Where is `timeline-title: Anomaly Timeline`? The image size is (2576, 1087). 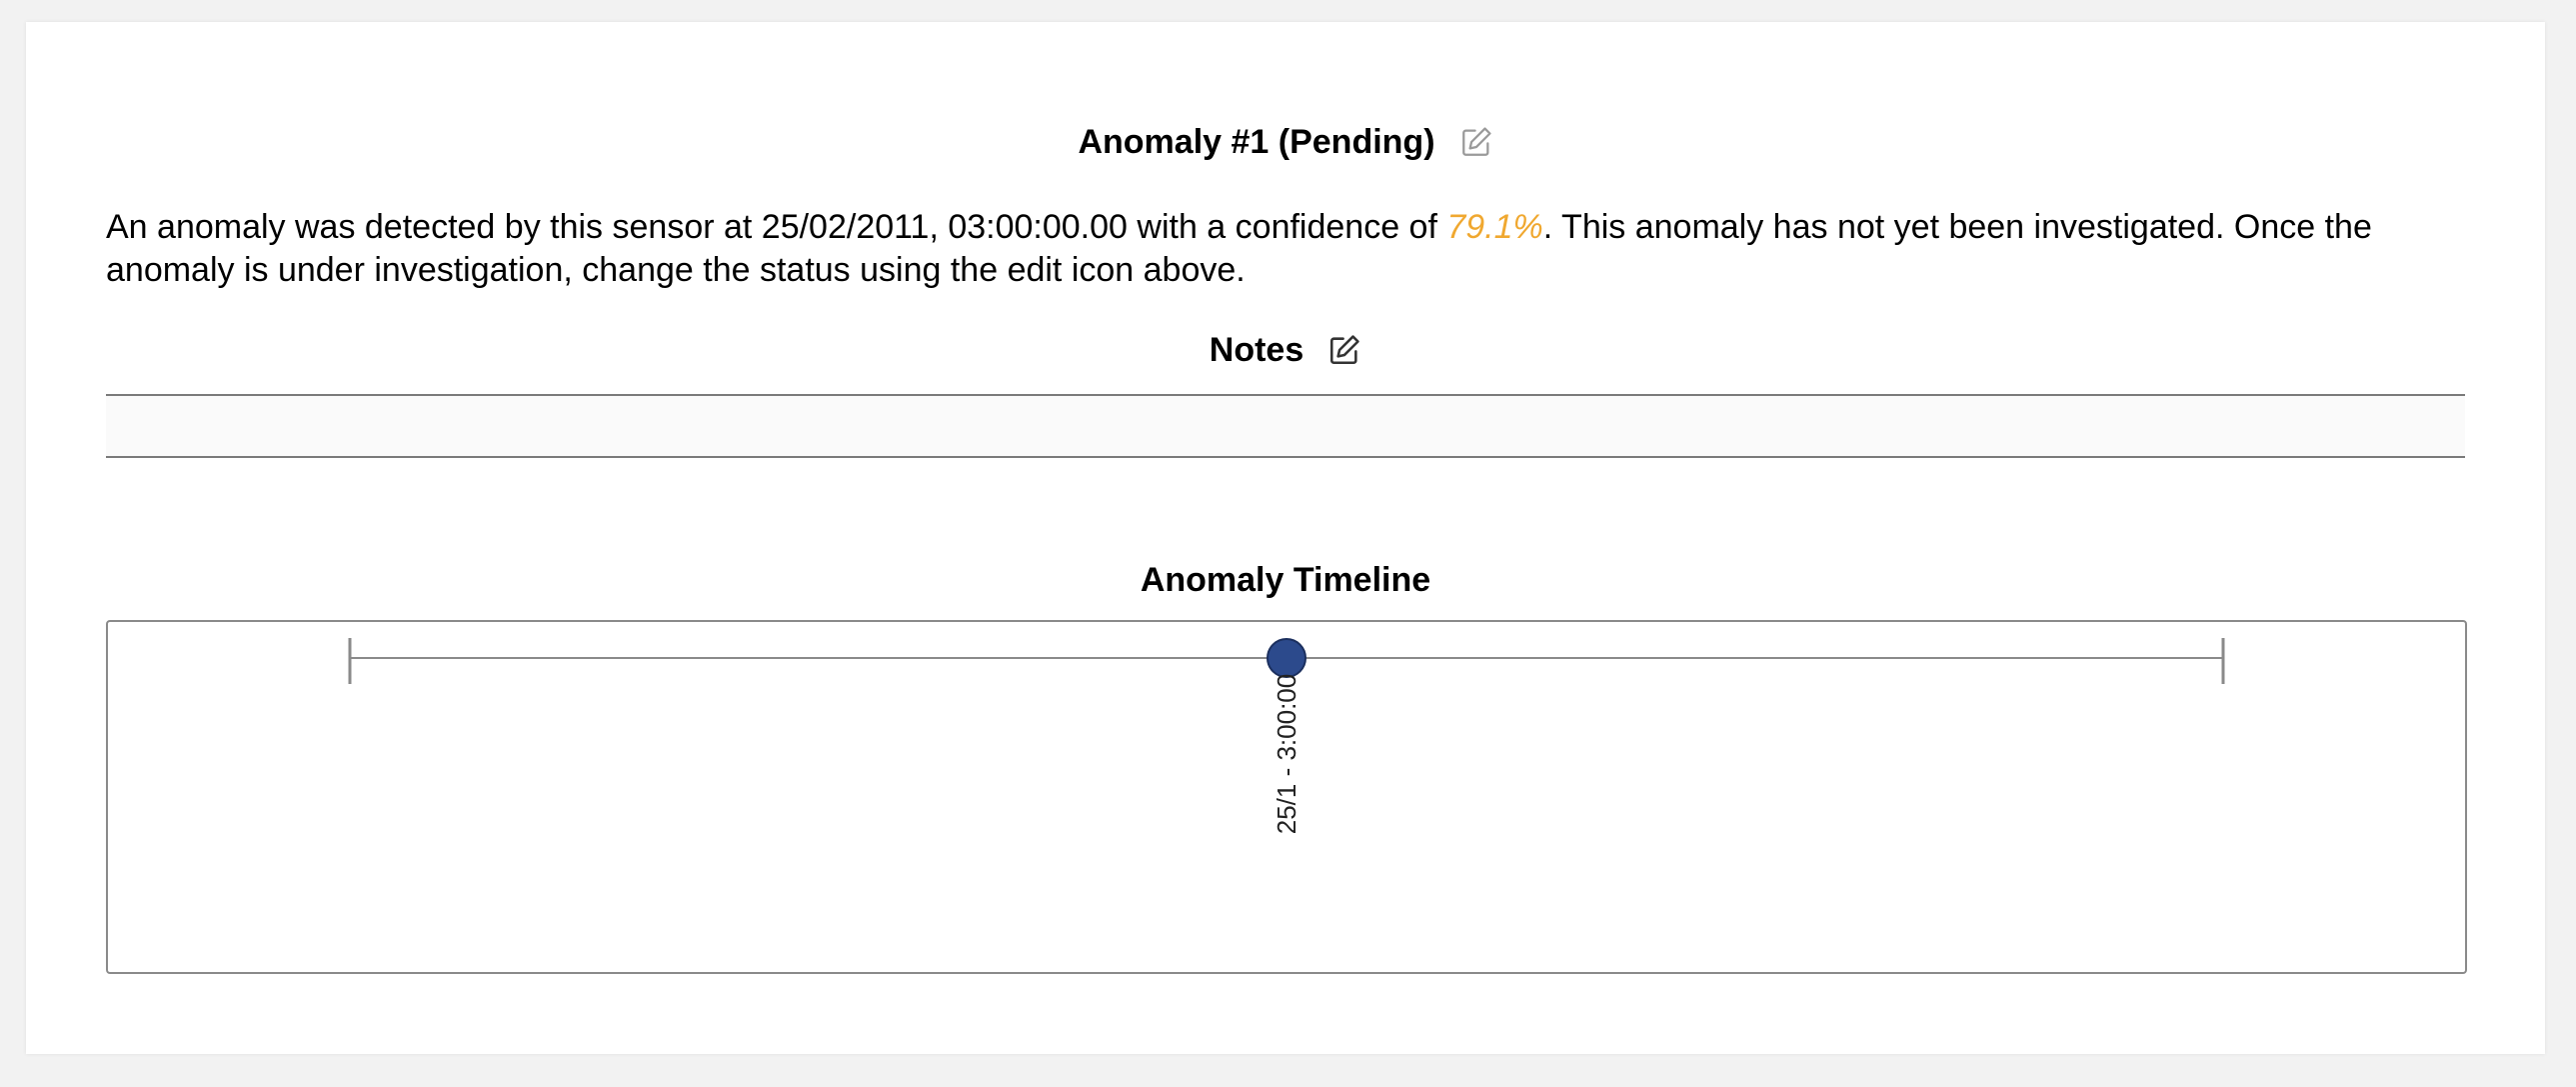 timeline-title: Anomaly Timeline is located at coordinates (1285, 580).